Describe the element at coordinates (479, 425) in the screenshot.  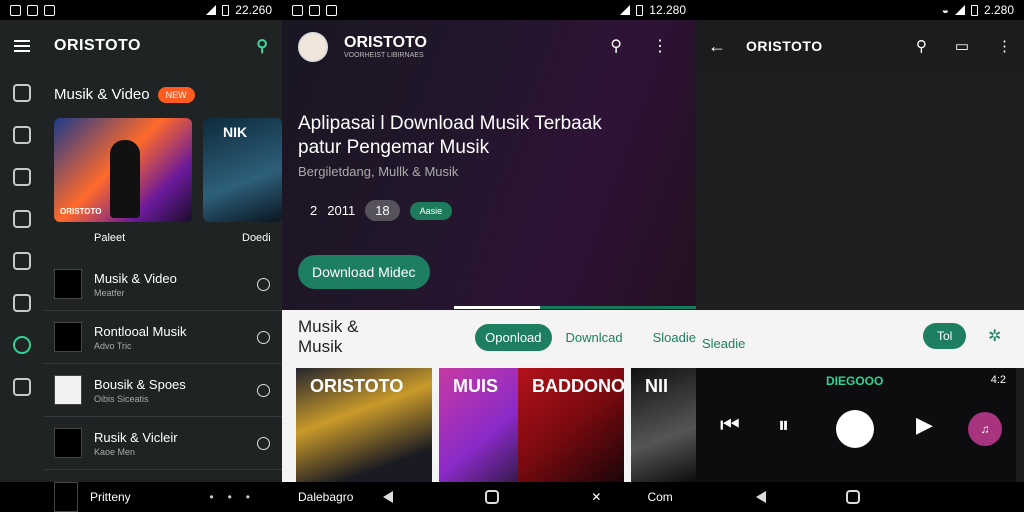
I see `album-tile: MUIS` at that location.